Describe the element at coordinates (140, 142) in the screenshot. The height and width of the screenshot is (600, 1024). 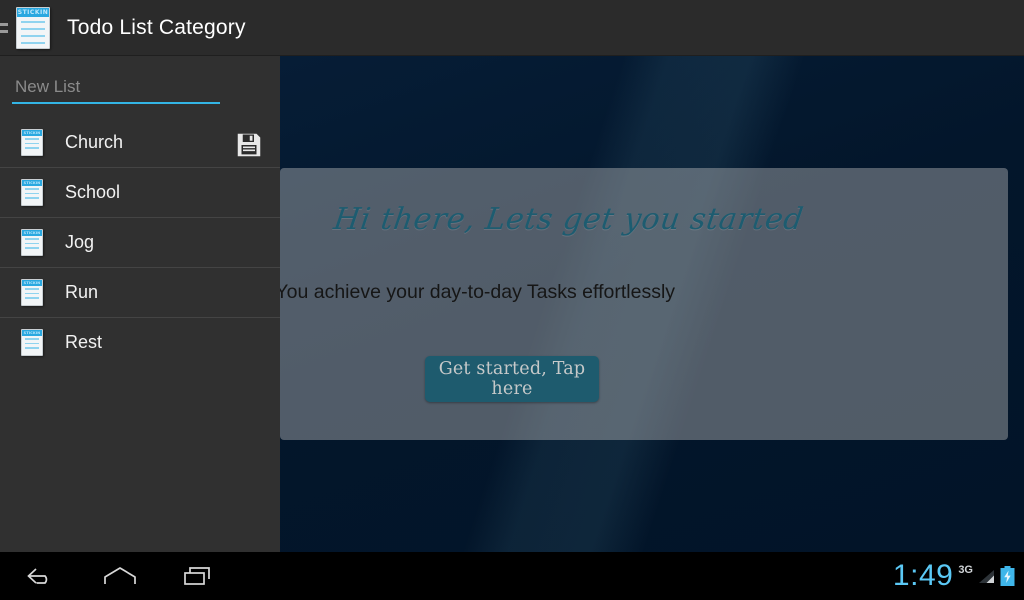
I see `list-item: STICKIN Church` at that location.